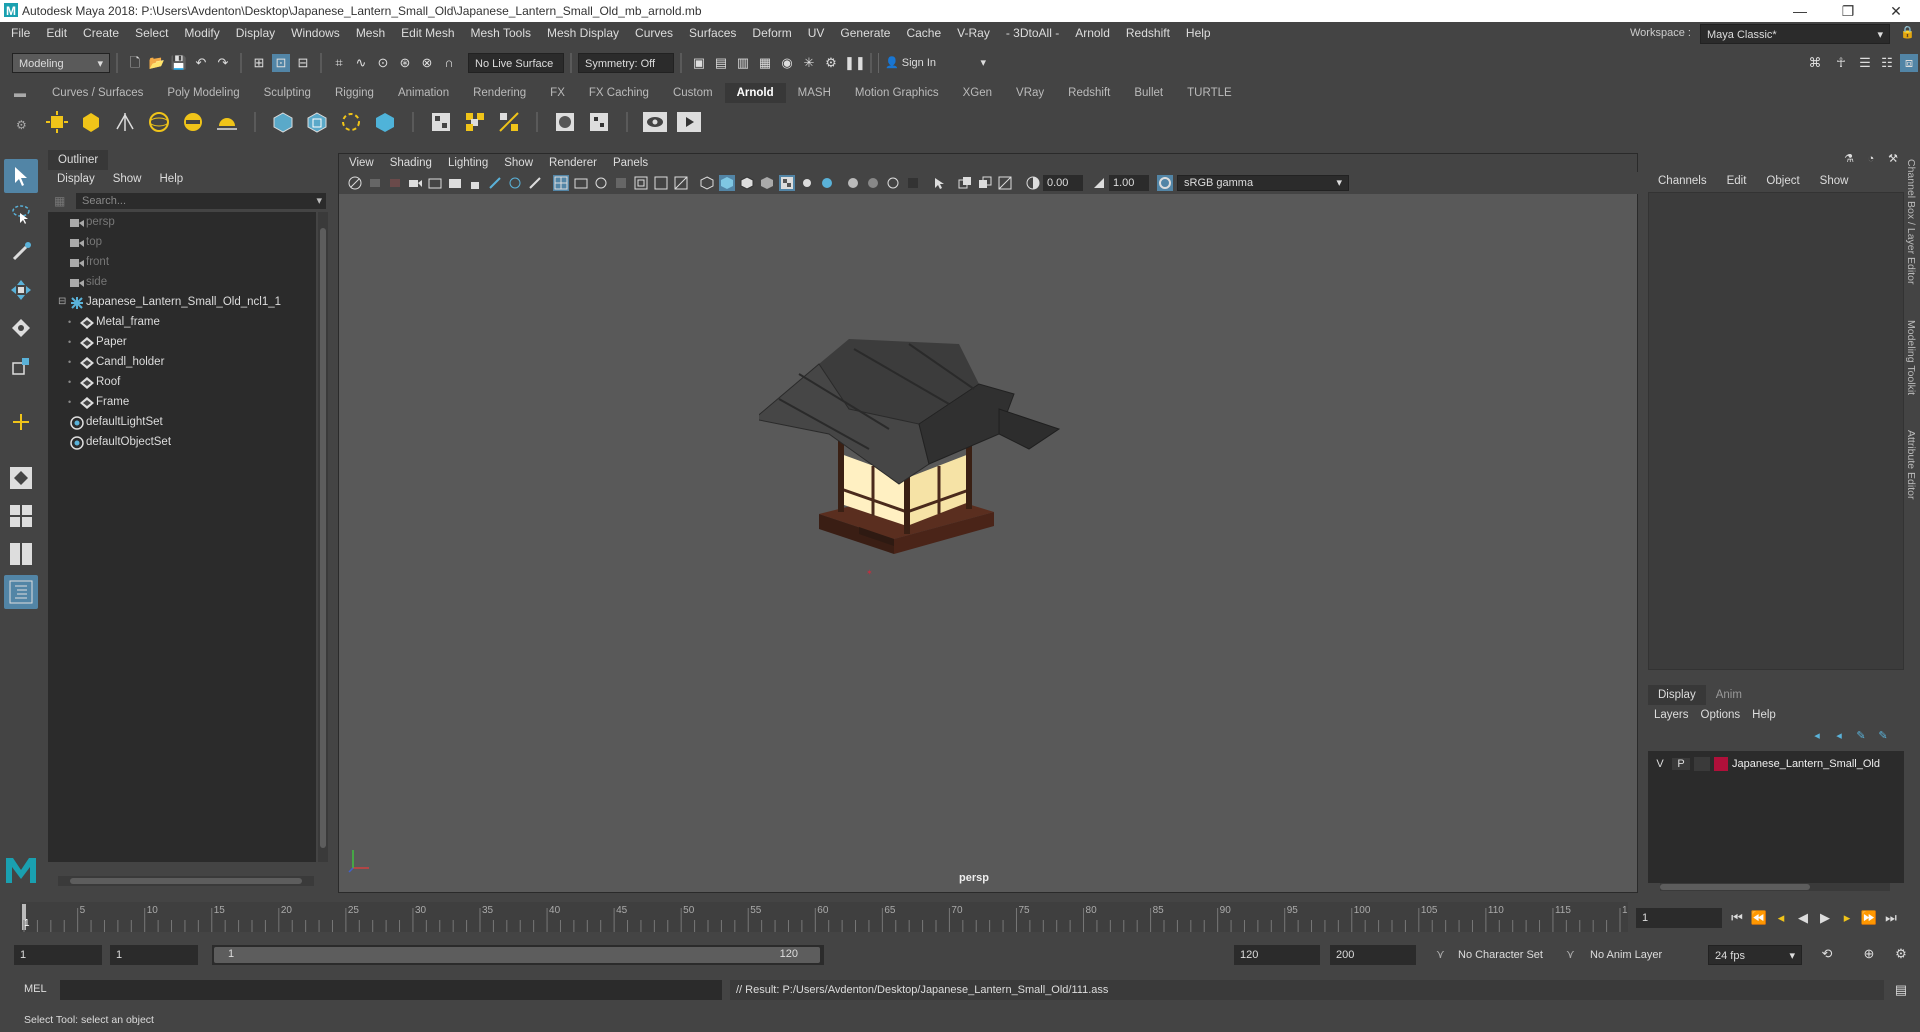 This screenshot has height=1032, width=1920. What do you see at coordinates (182, 222) in the screenshot?
I see `outliner-item-persp: persp` at bounding box center [182, 222].